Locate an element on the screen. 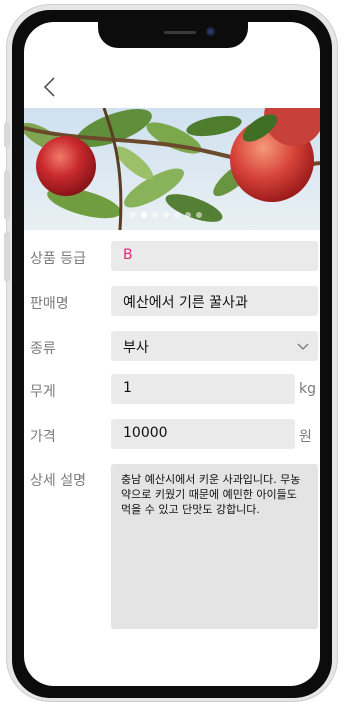  sale-name-value: 예산에서 기른 꿀사과 is located at coordinates (185, 303).